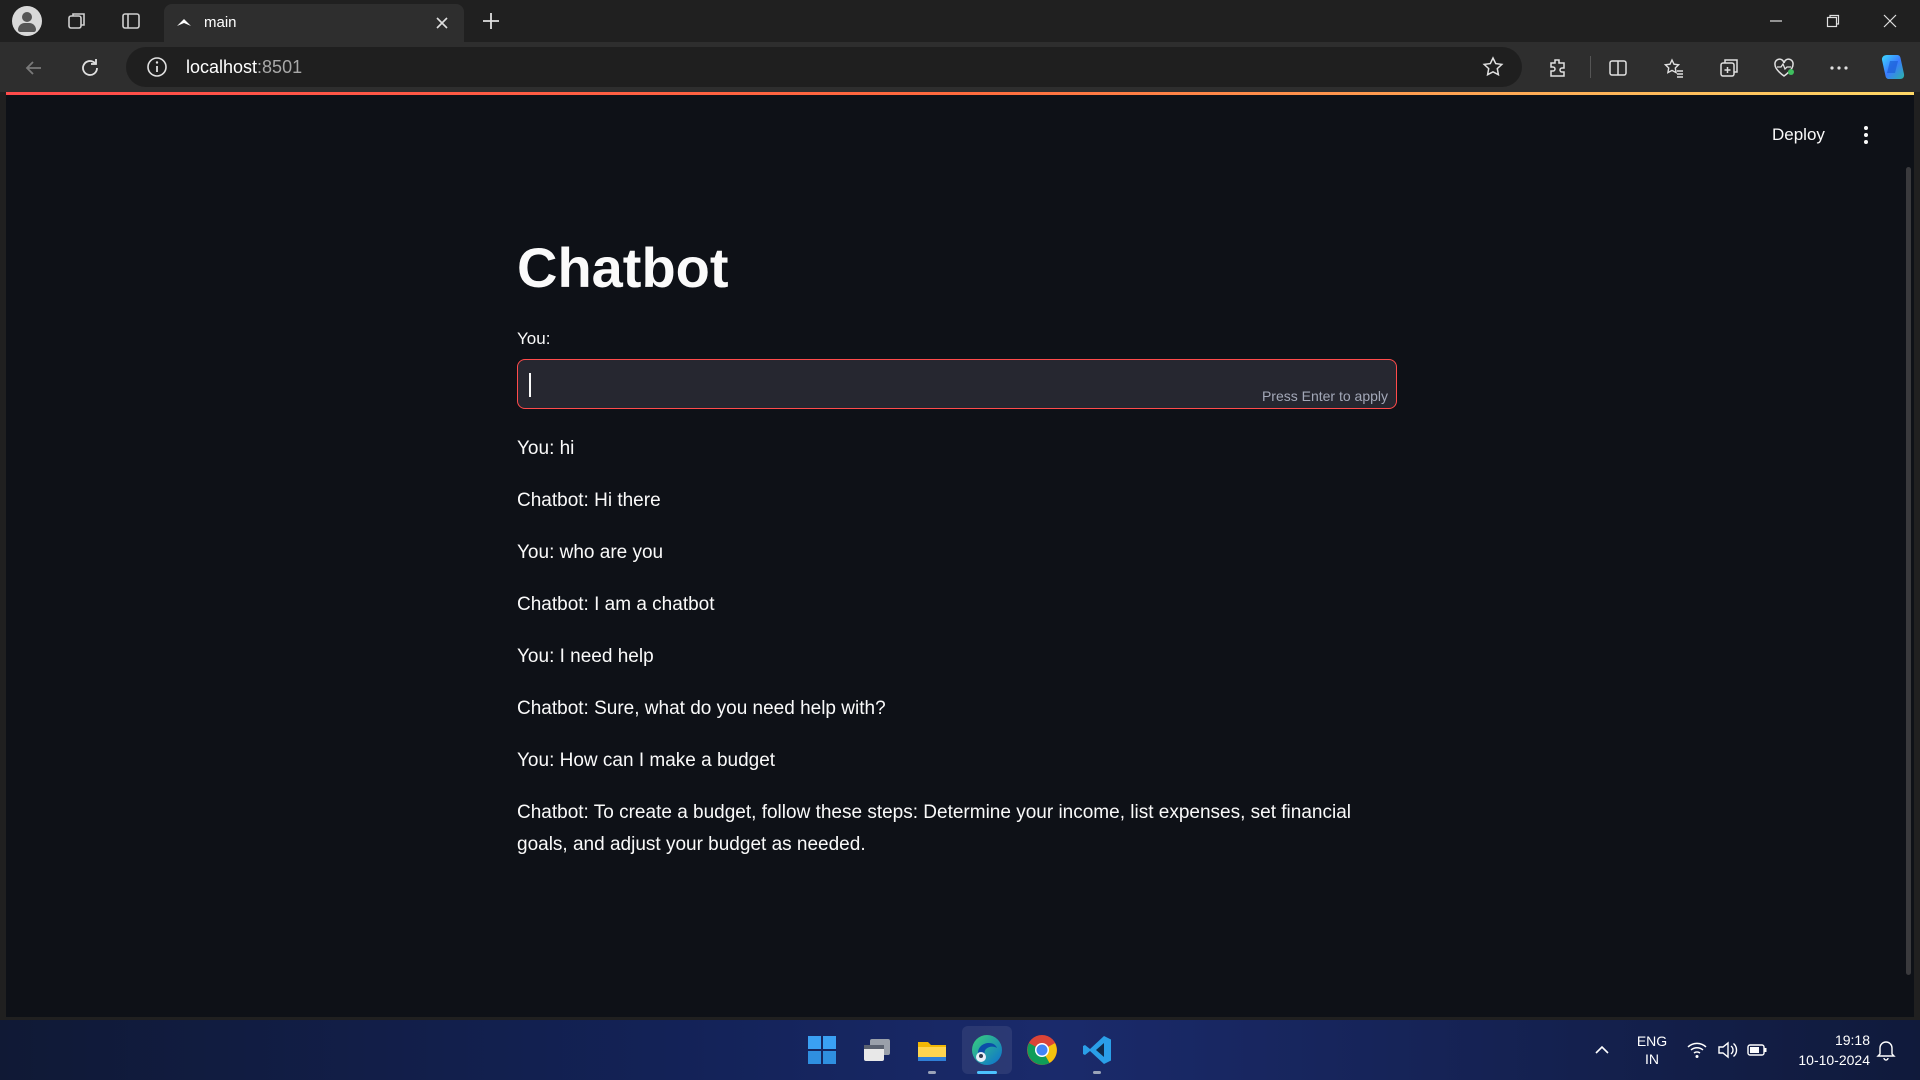 This screenshot has height=1080, width=1920. What do you see at coordinates (589, 500) in the screenshot?
I see `chat-message: Chatbot: Hi there` at bounding box center [589, 500].